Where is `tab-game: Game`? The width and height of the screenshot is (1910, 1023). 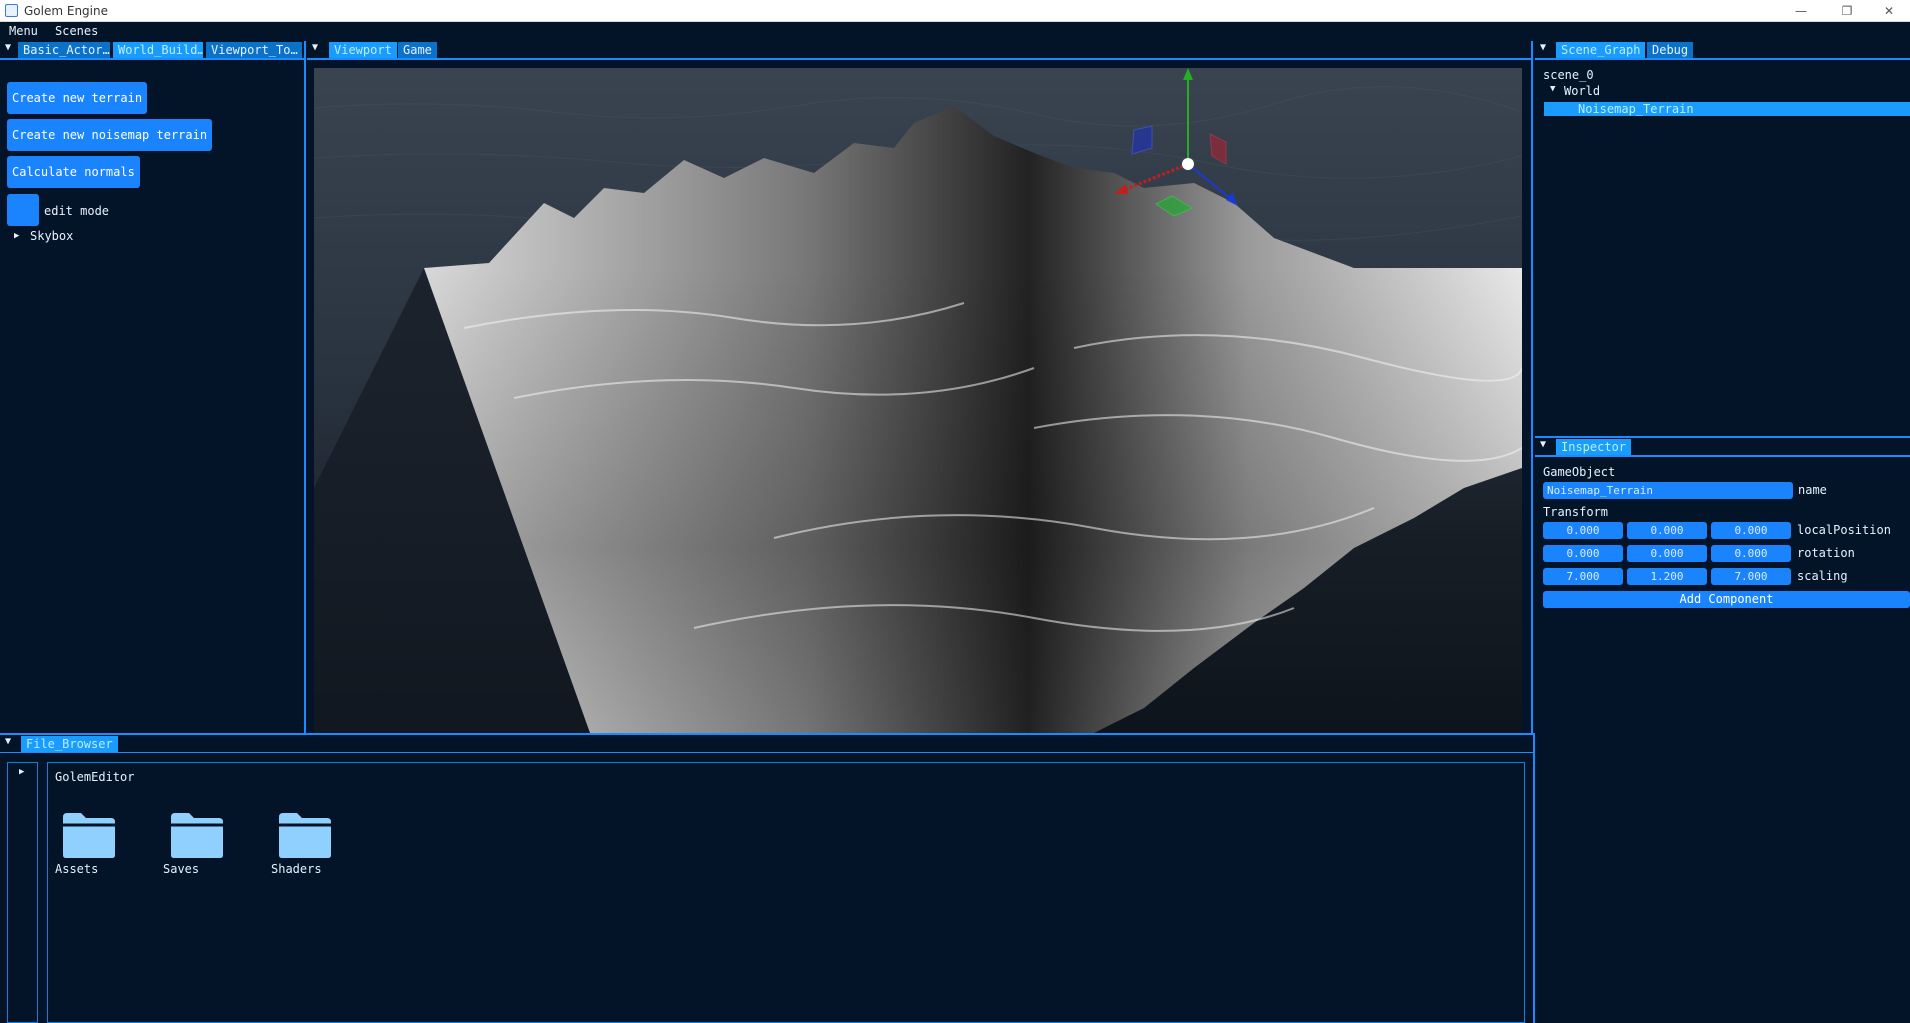
tab-game: Game is located at coordinates (417, 50).